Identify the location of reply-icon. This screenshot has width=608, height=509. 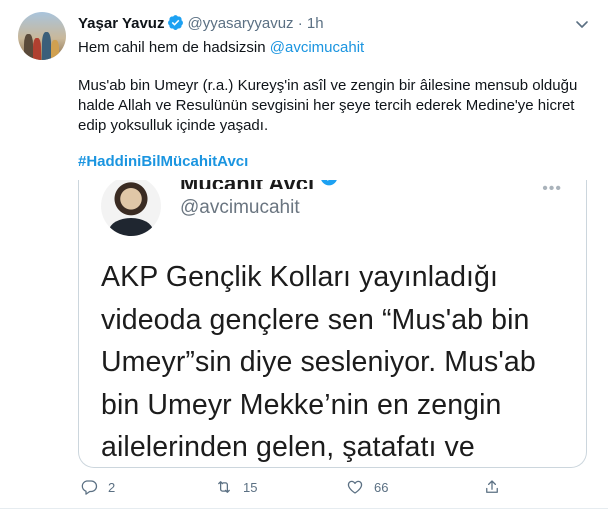
(89, 487).